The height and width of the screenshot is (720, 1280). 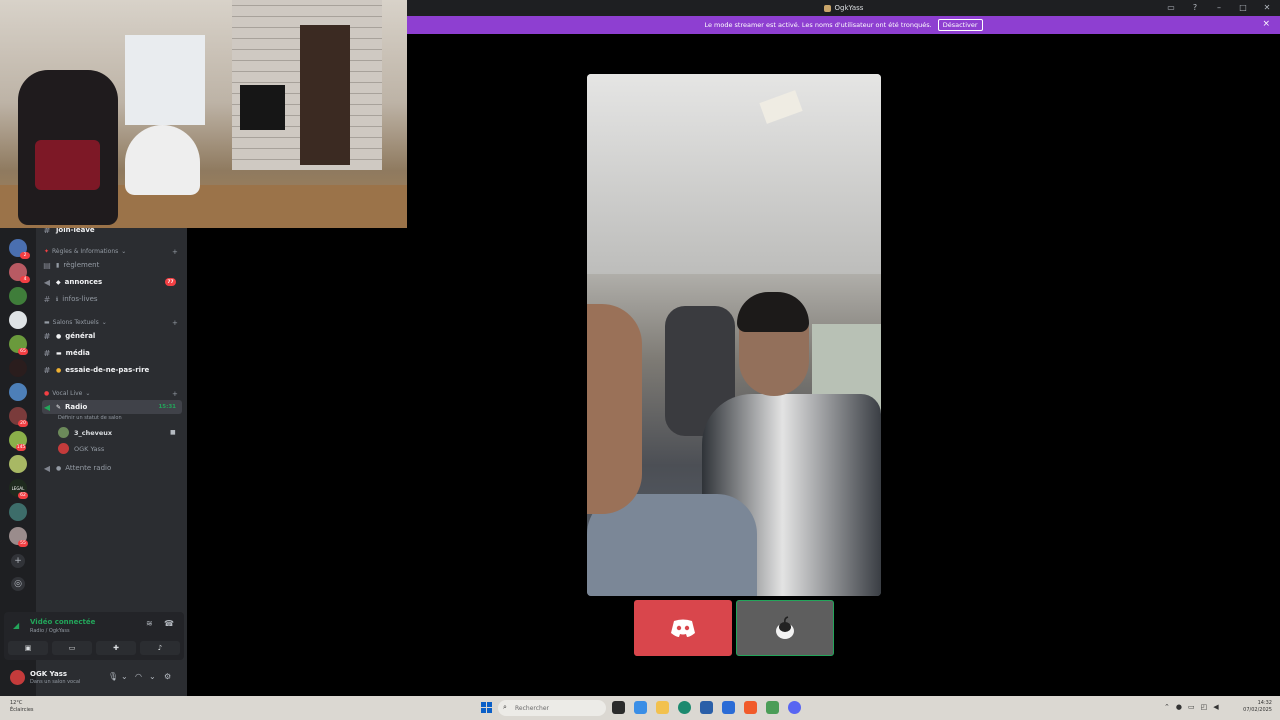 What do you see at coordinates (785, 628) in the screenshot?
I see `participant-tile-active` at bounding box center [785, 628].